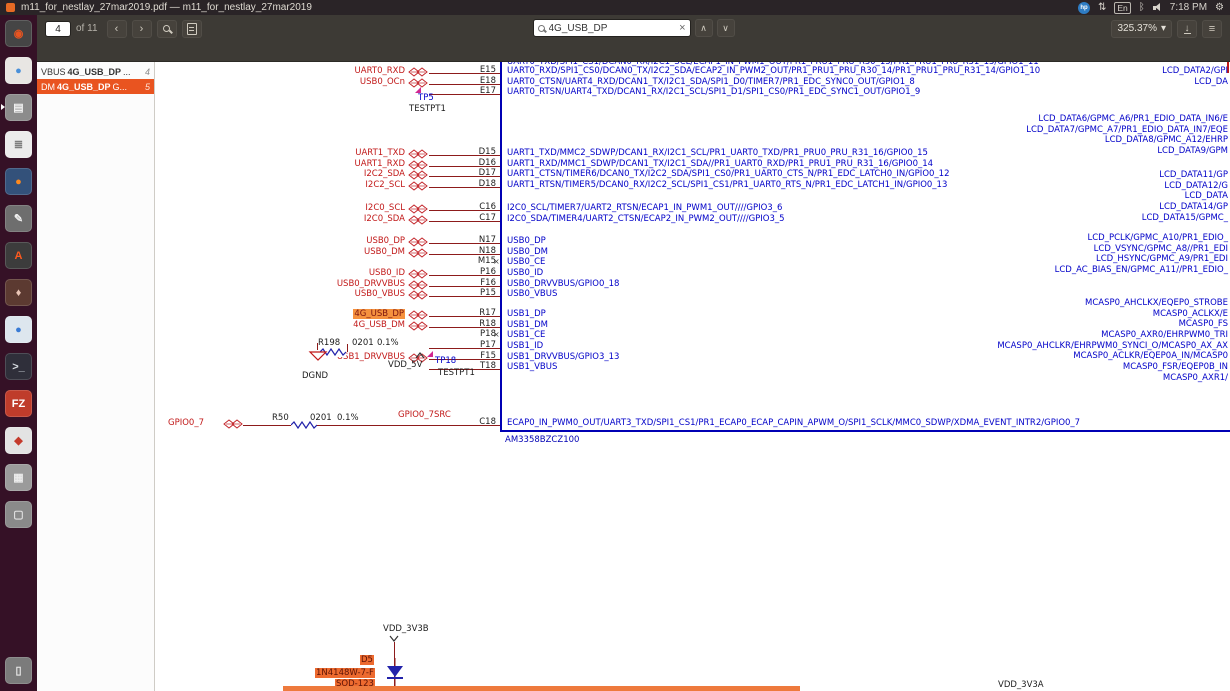 This screenshot has width=1230, height=691. Describe the element at coordinates (487, 91) in the screenshot. I see `pin-number: E17` at that location.